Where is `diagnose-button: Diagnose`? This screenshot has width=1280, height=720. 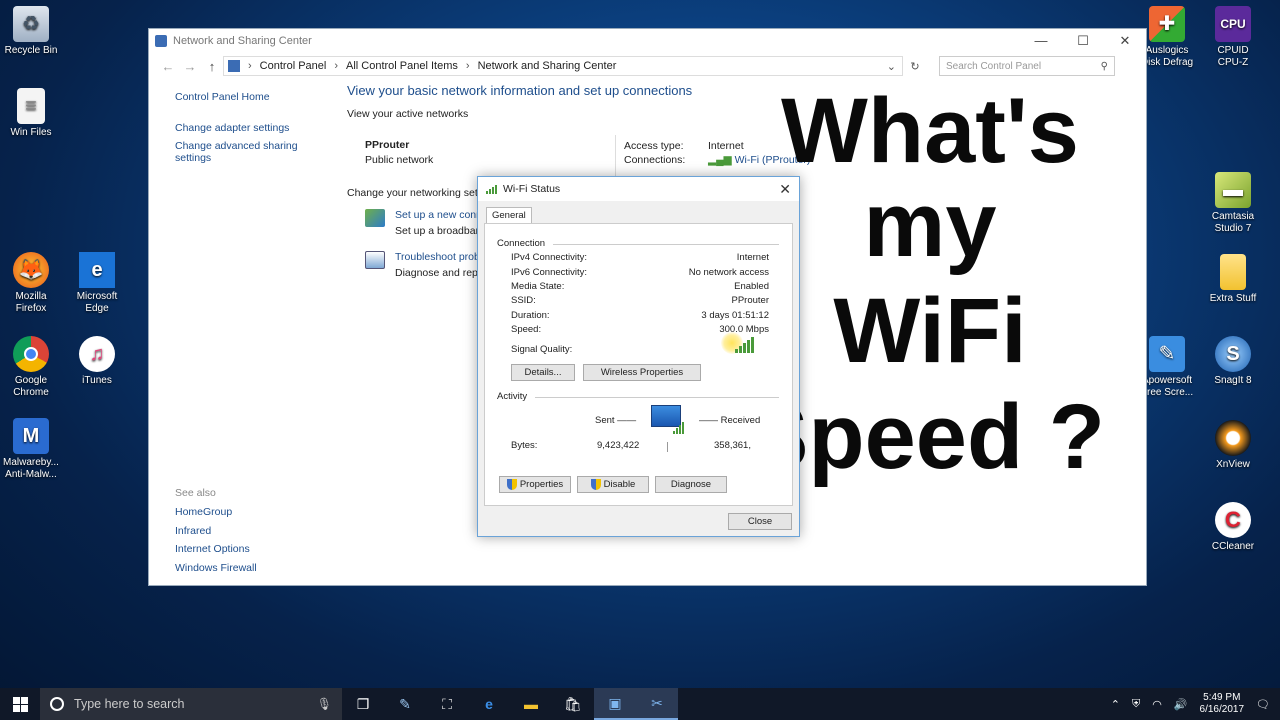 diagnose-button: Diagnose is located at coordinates (691, 484).